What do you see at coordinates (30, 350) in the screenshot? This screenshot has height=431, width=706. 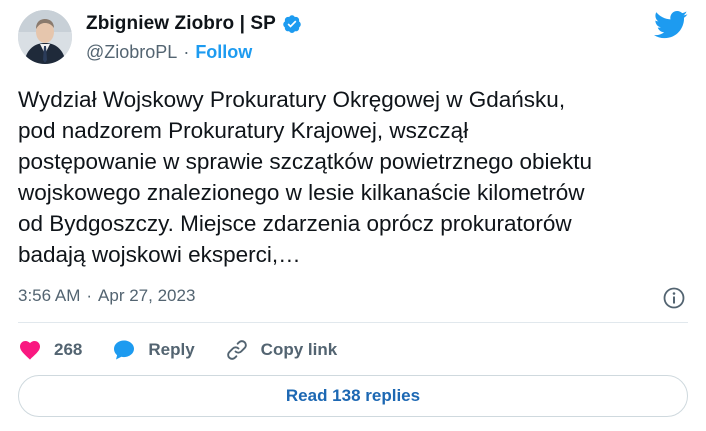 I see `heart-icon` at bounding box center [30, 350].